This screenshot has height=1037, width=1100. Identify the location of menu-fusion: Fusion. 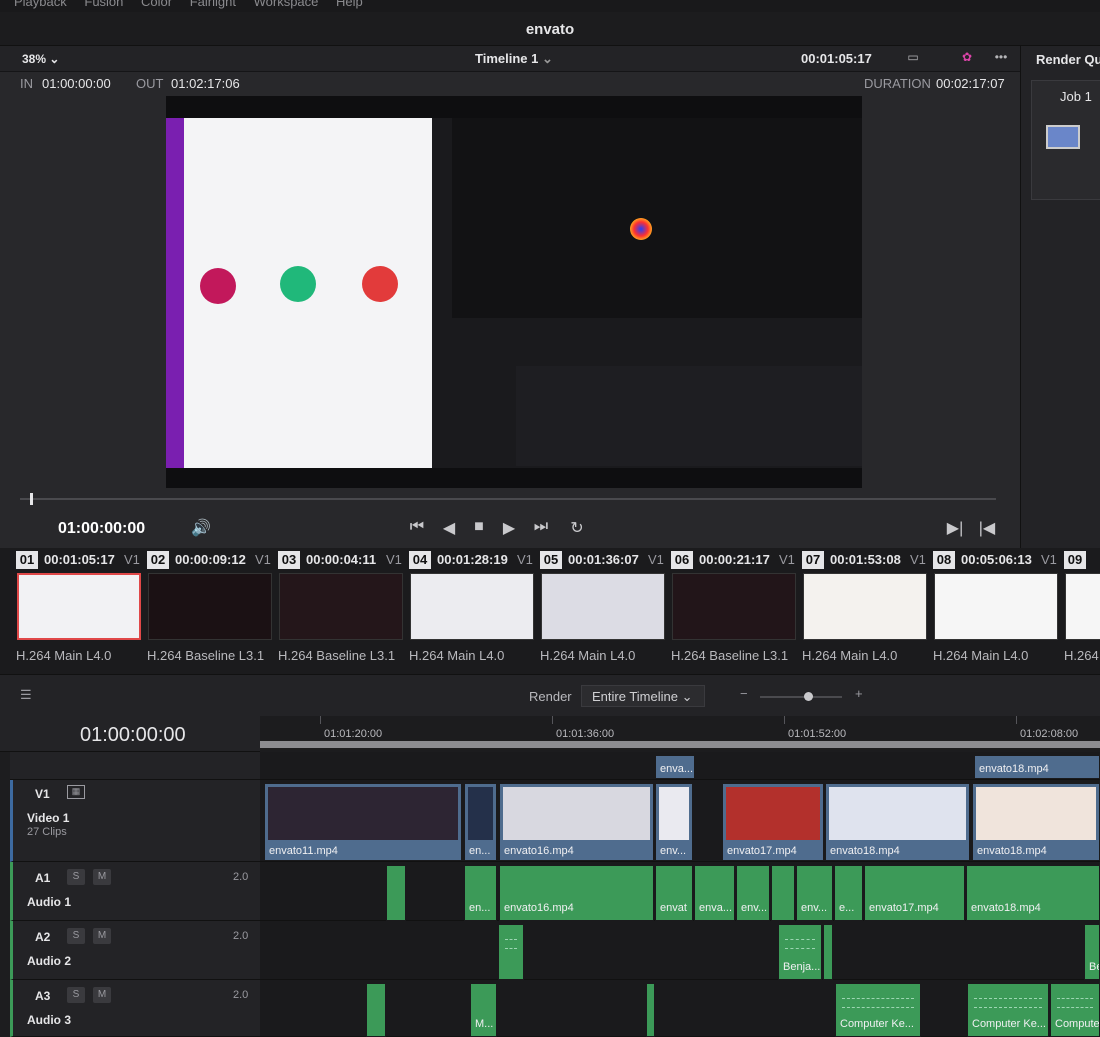
(103, 4).